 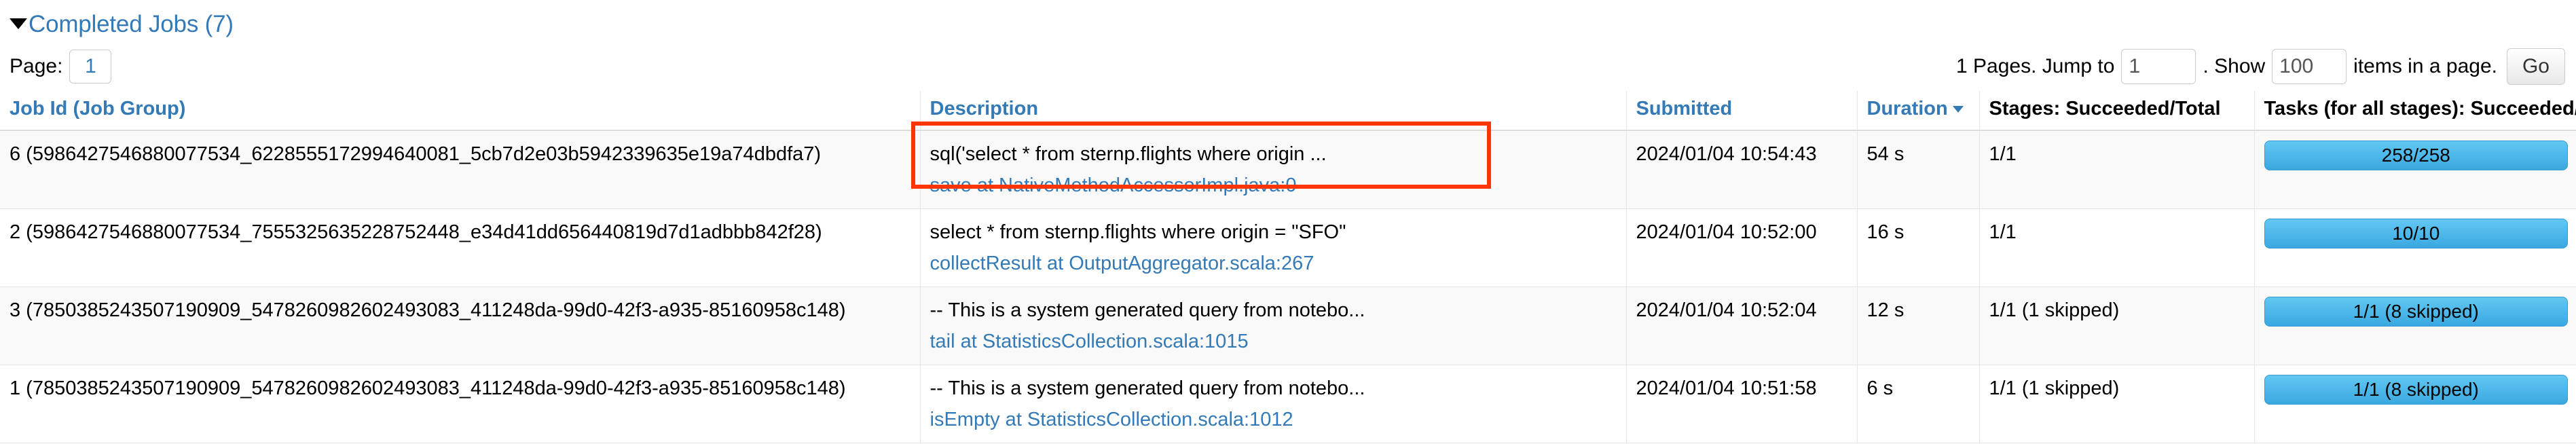 I want to click on total-pages-label: 1 Pages. Jump to, so click(x=2035, y=66).